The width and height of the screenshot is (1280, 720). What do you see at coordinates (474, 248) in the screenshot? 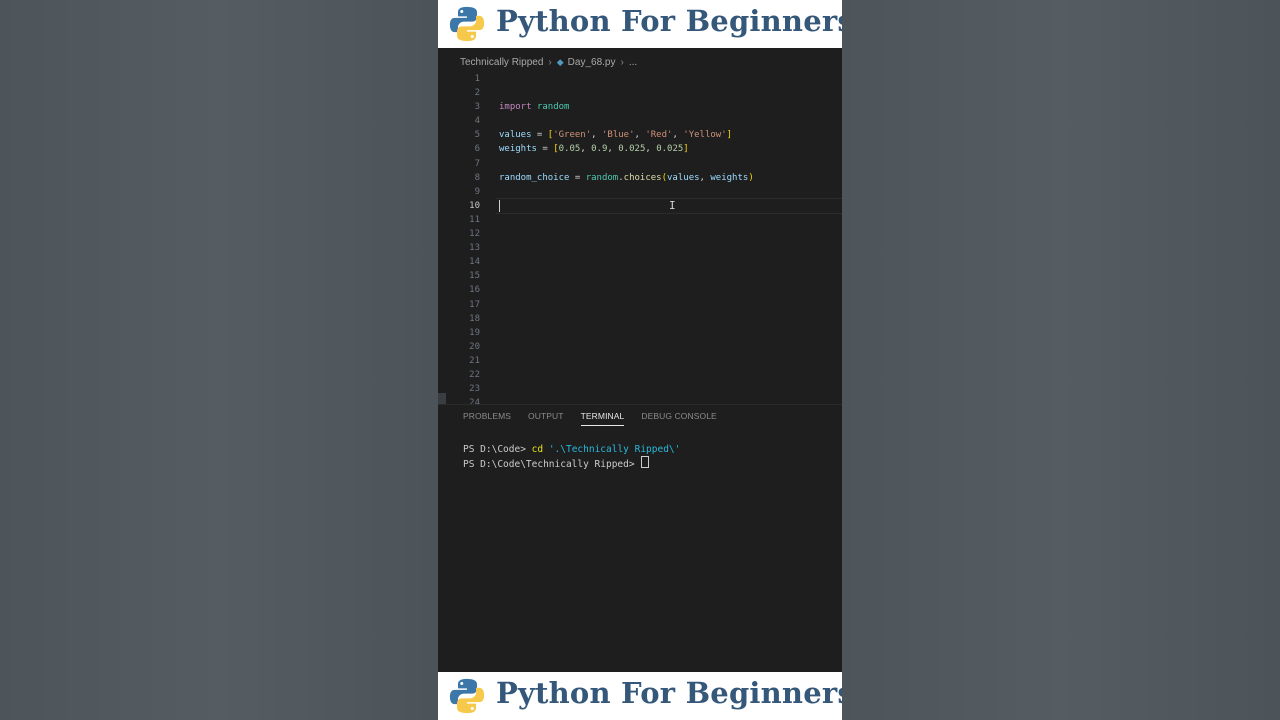
I see `line-number: 13` at bounding box center [474, 248].